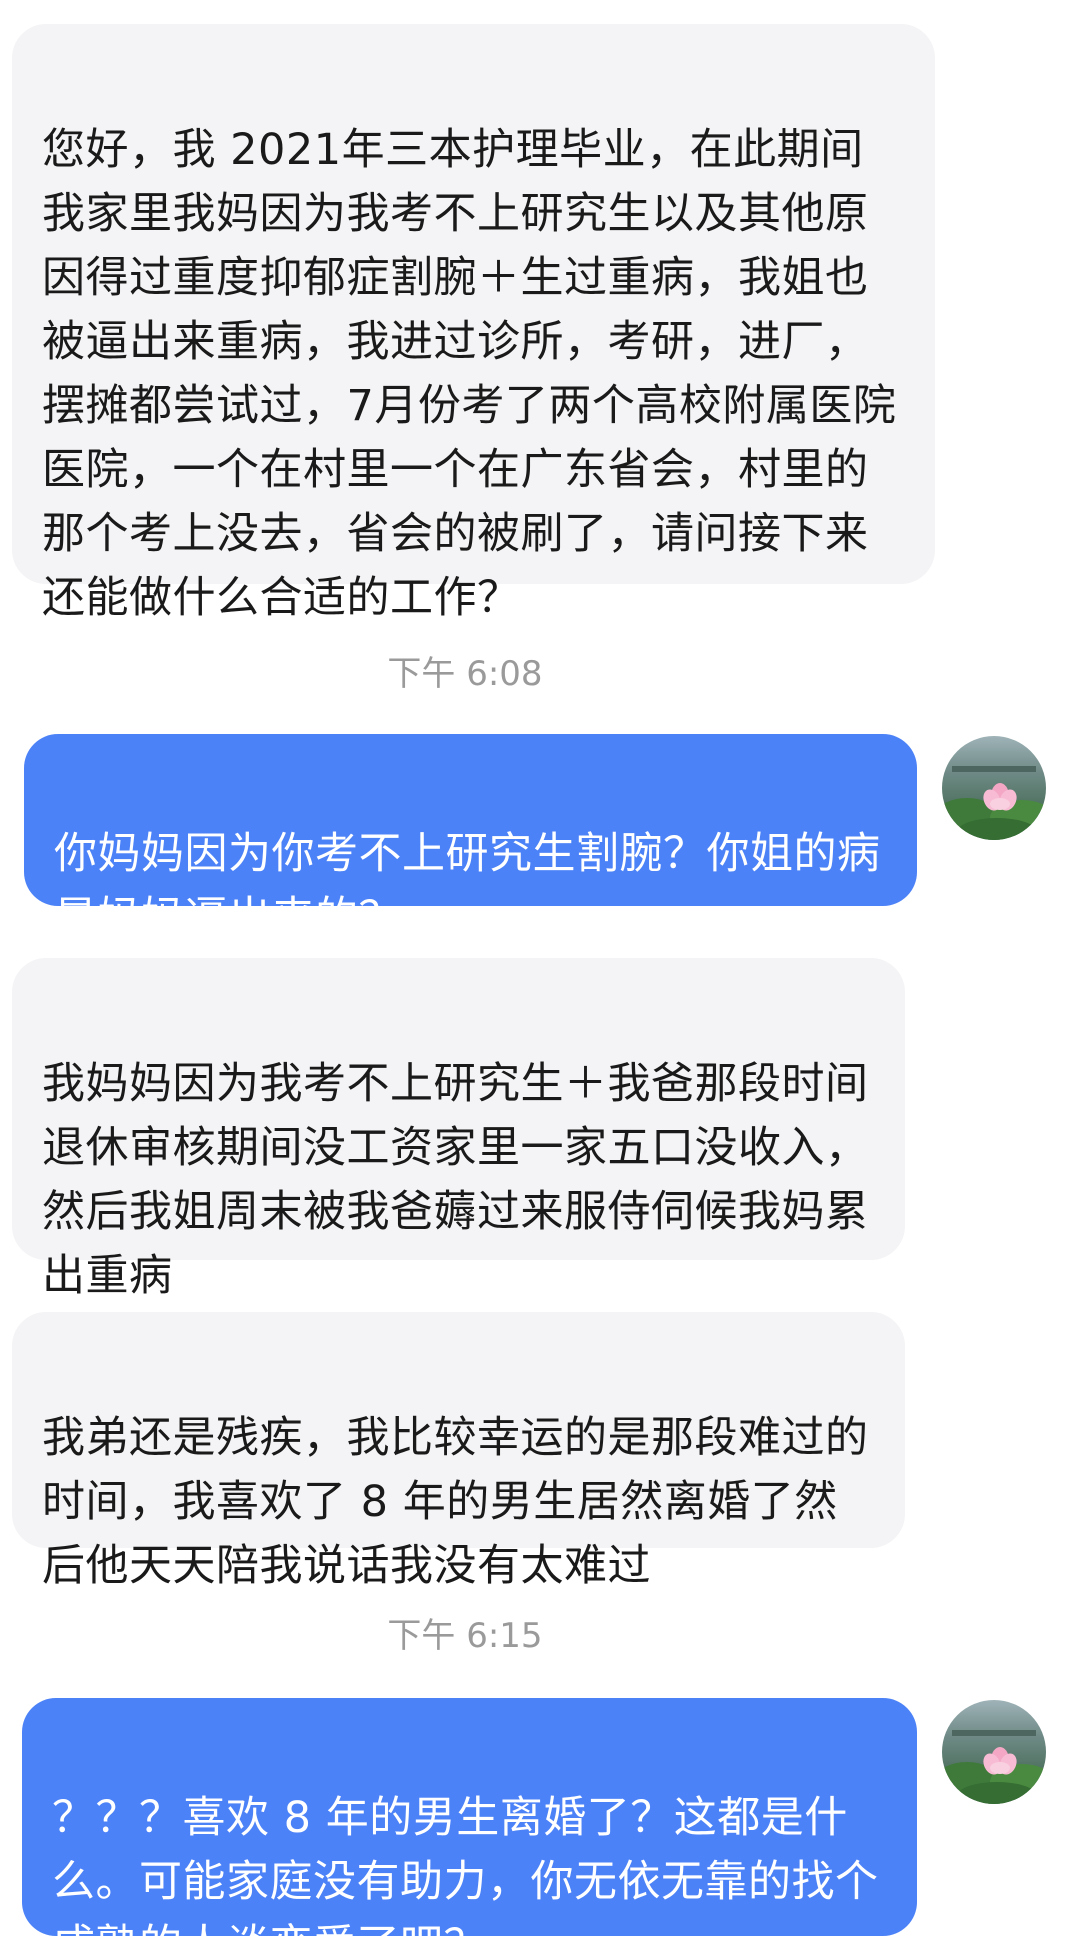 The width and height of the screenshot is (1080, 1957). What do you see at coordinates (465, 674) in the screenshot?
I see `timestamp: 下午 6:08` at bounding box center [465, 674].